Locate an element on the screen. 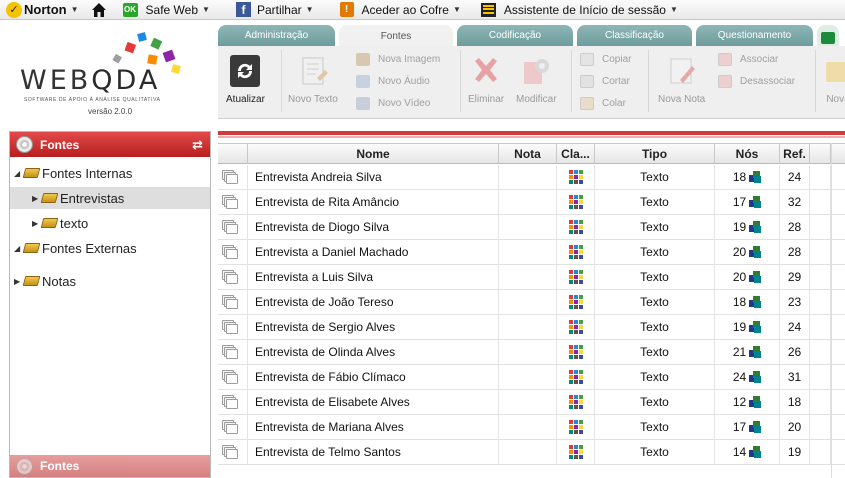 The width and height of the screenshot is (845, 478). tree-item-fontes-externas: ◢ Fontes Externas is located at coordinates (75, 248).